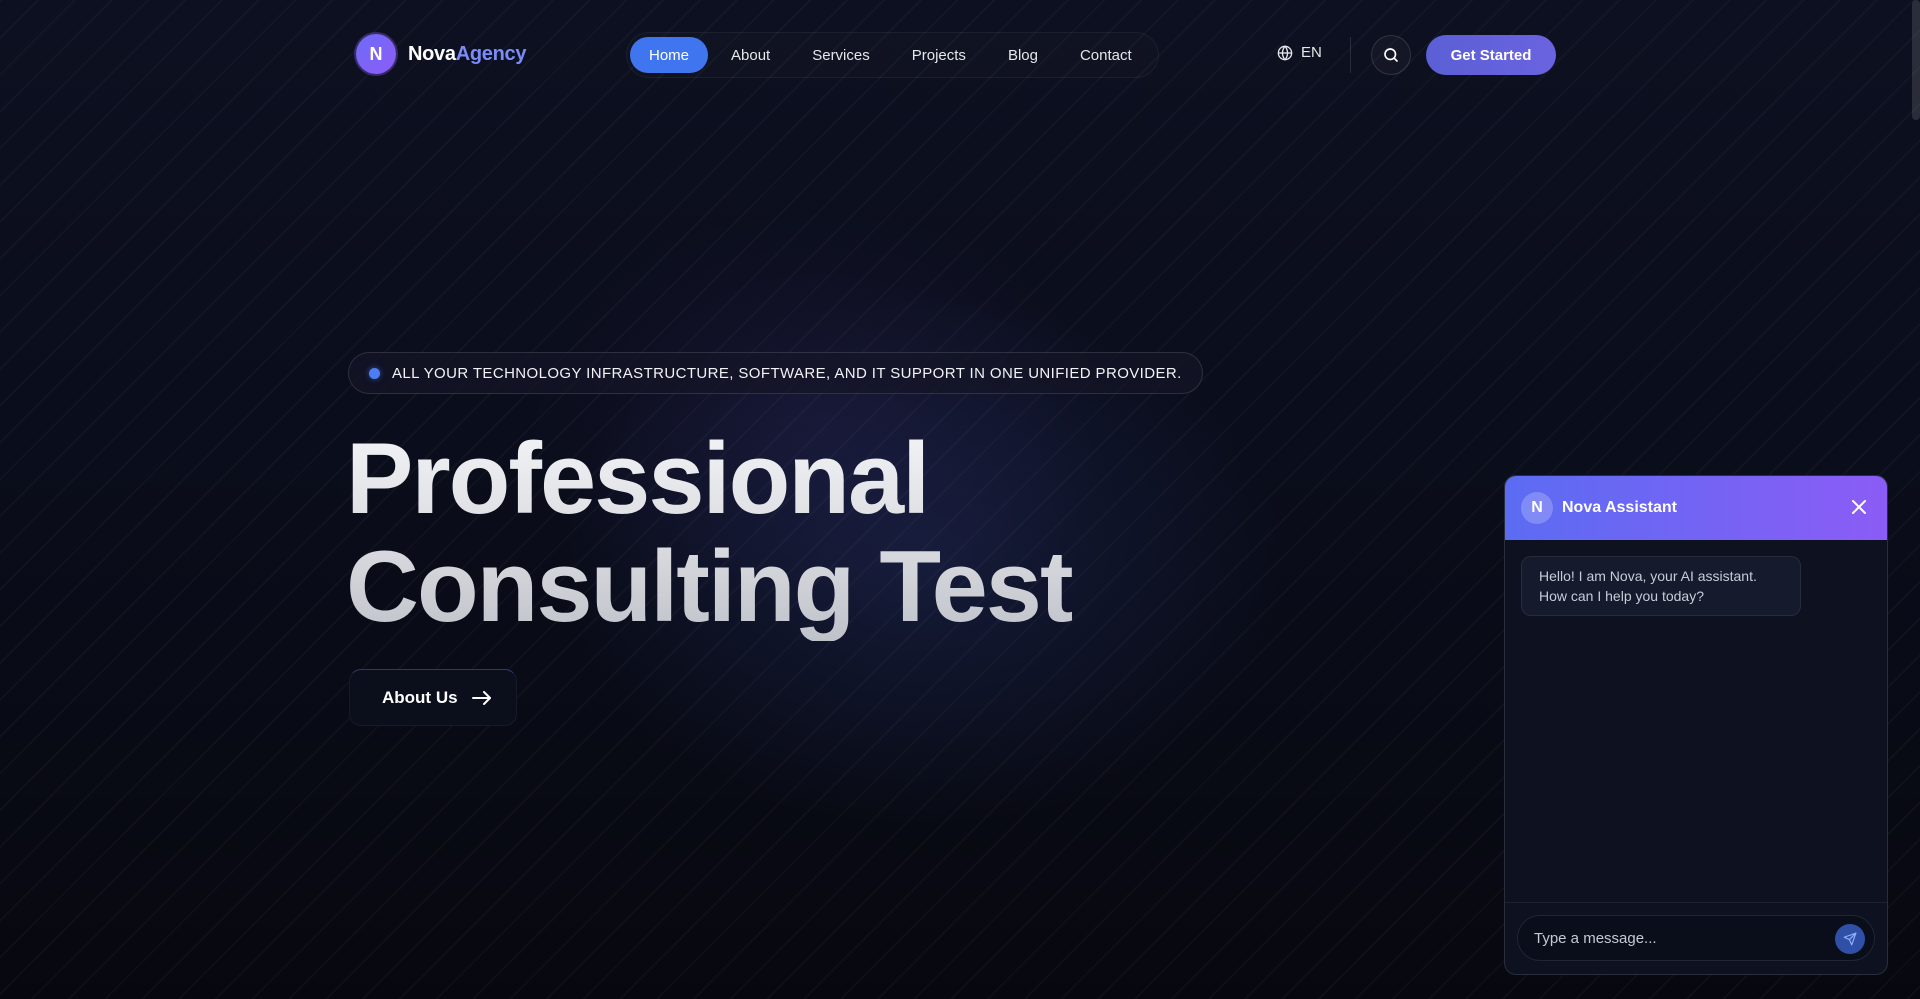  Describe the element at coordinates (709, 587) in the screenshot. I see `hero-title-line-2: Consulting Test` at that location.